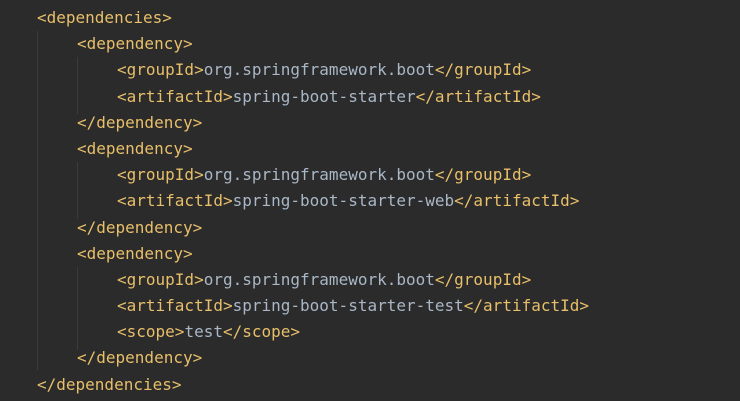 The width and height of the screenshot is (740, 401). I want to click on xml-close-tag: </scope>, so click(261, 332).